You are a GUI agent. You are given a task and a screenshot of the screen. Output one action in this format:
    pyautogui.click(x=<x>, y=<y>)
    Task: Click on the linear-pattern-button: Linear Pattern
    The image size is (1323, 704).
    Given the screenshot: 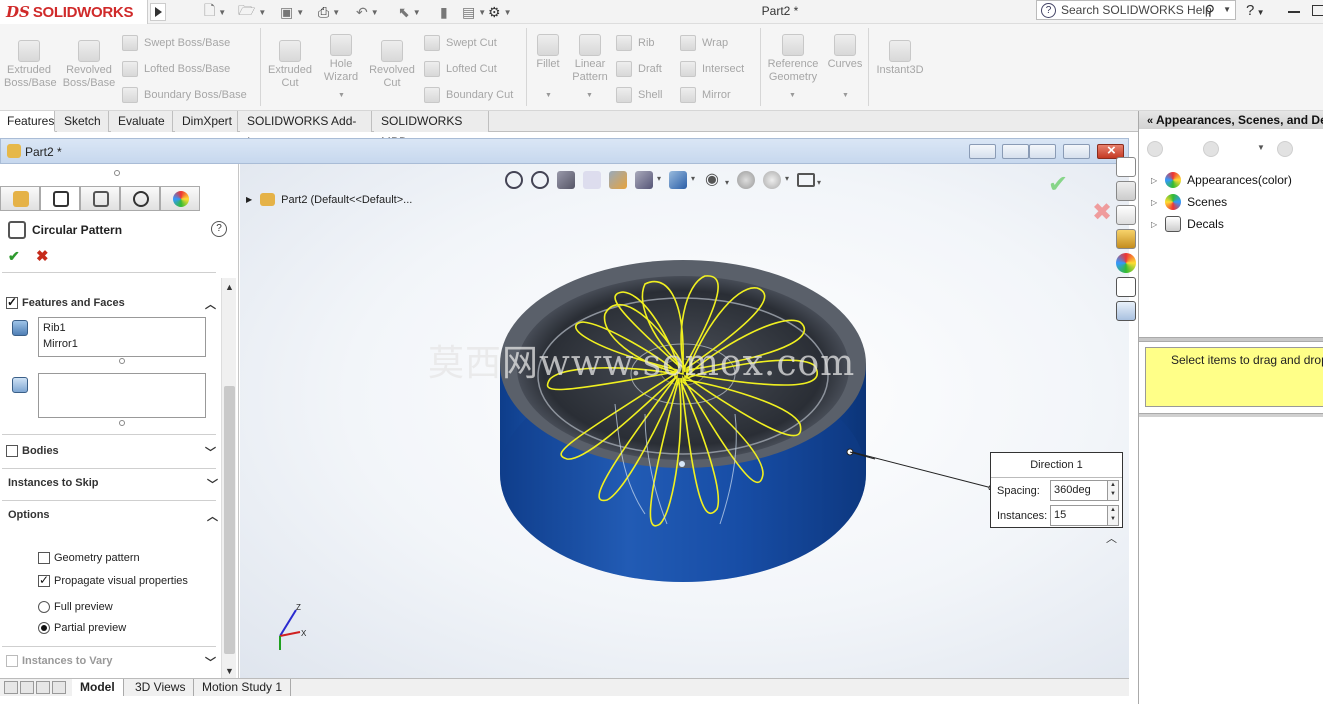 What is the action you would take?
    pyautogui.click(x=590, y=59)
    